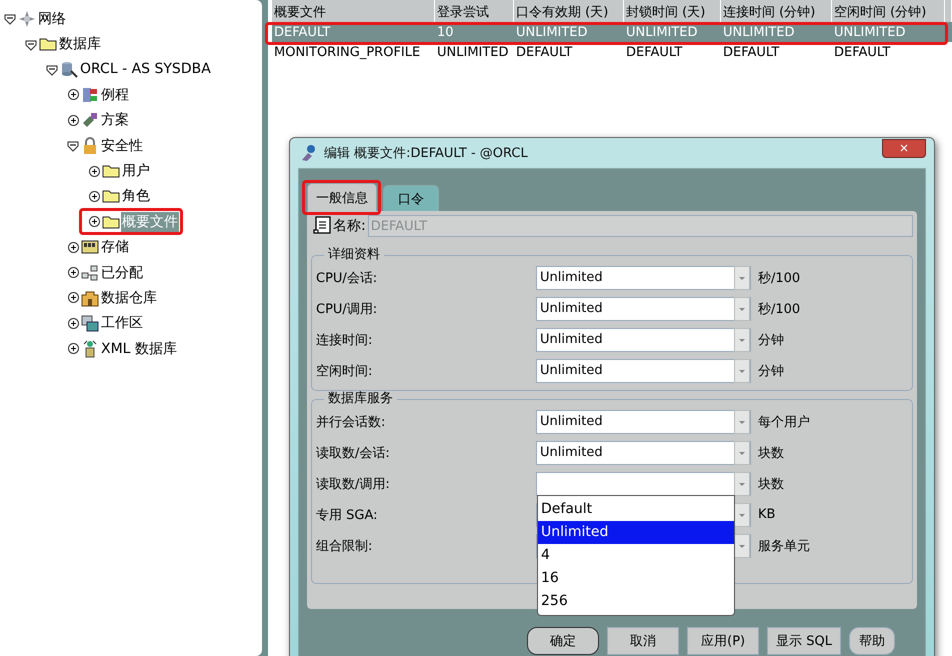  I want to click on tree-item: 方案, so click(115, 120).